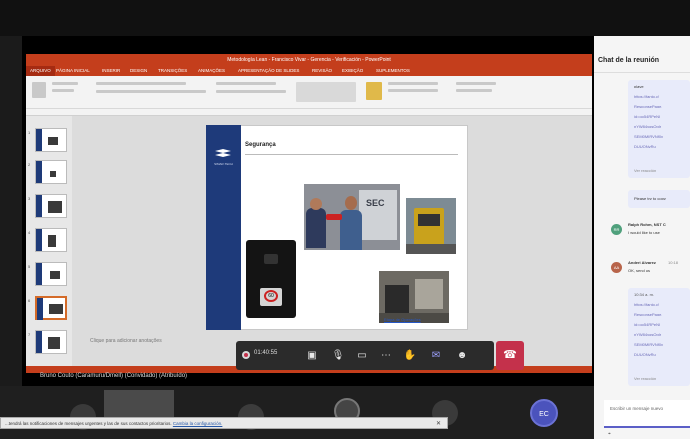  What do you see at coordinates (141, 83) in the screenshot?
I see `font-controls` at bounding box center [141, 83].